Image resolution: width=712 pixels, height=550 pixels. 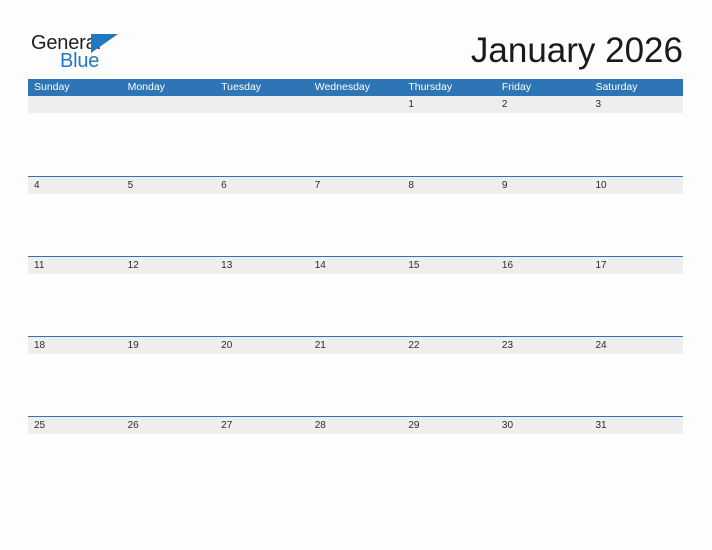 I want to click on day-cell: 30, so click(x=543, y=425).